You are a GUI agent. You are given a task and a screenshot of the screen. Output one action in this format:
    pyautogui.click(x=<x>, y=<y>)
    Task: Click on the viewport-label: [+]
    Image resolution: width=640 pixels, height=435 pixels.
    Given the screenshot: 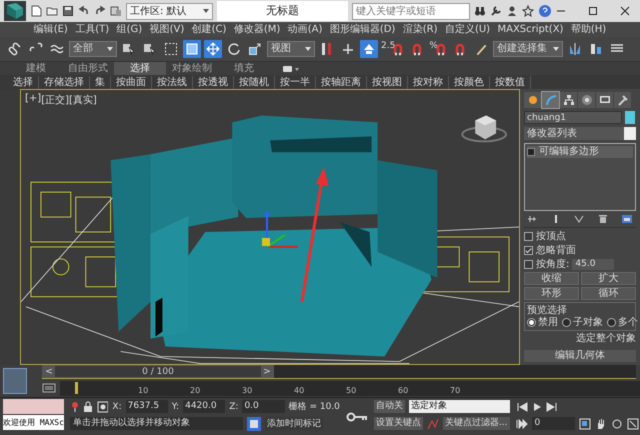 What is the action you would take?
    pyautogui.click(x=33, y=100)
    